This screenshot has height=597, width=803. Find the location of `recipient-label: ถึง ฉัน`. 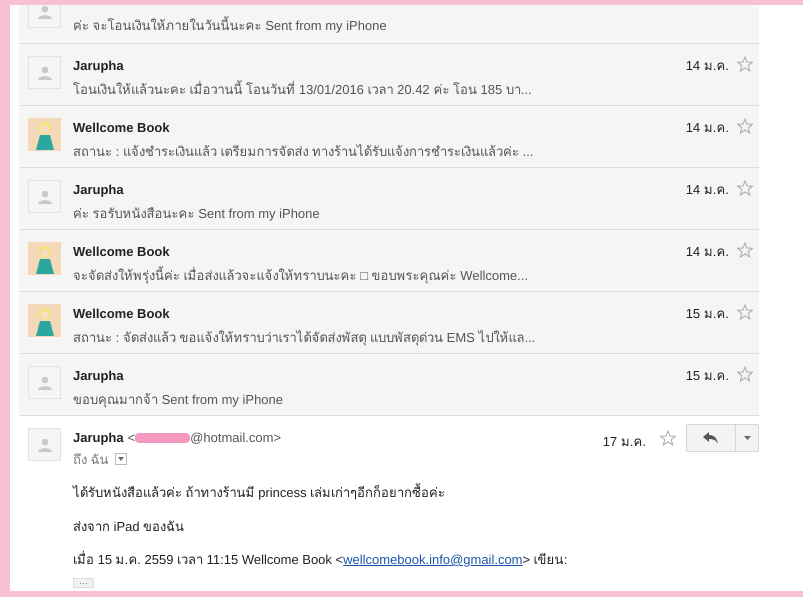

recipient-label: ถึง ฉัน is located at coordinates (91, 459).